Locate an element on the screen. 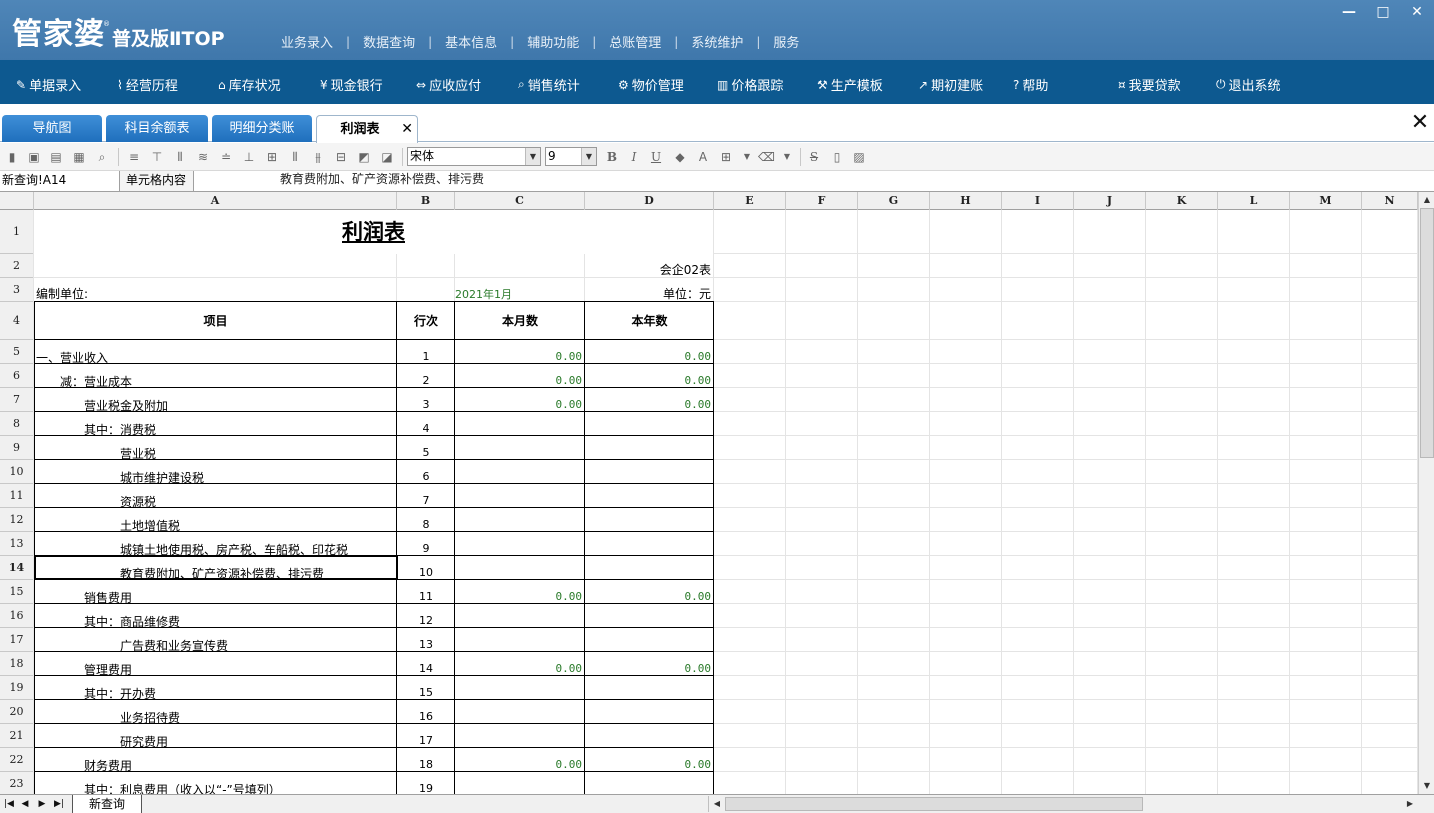 This screenshot has width=1434, height=813. nav-item: ¤ 我要贷款 is located at coordinates (1149, 85).